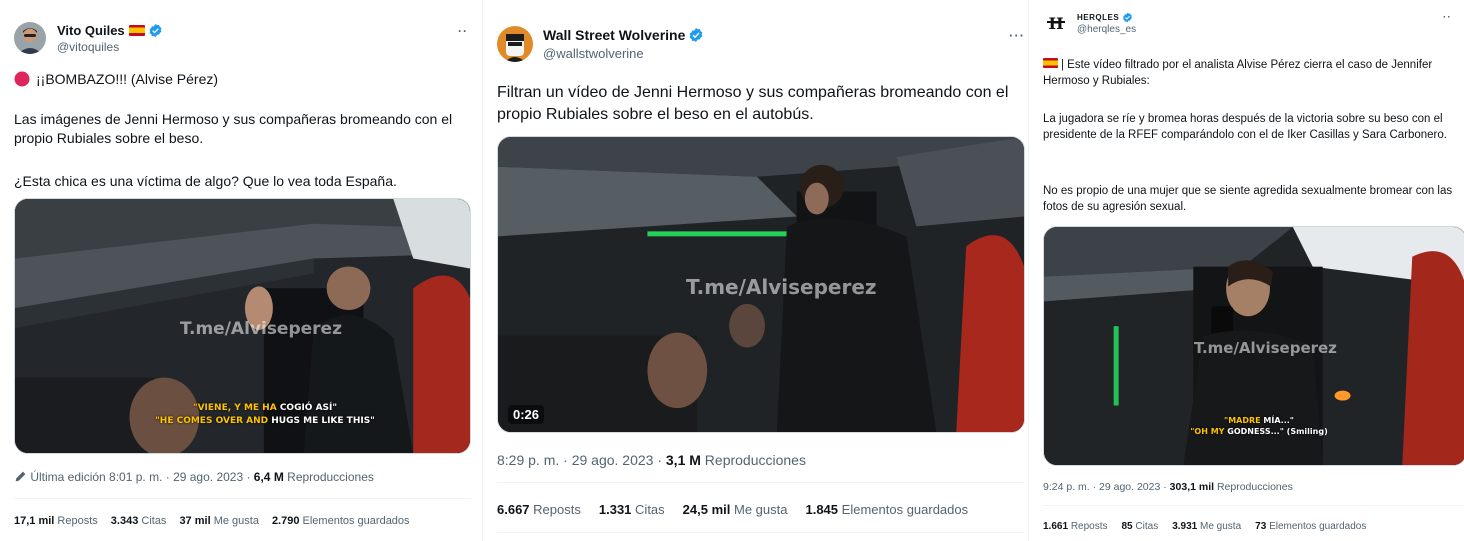  Describe the element at coordinates (539, 509) in the screenshot. I see `reposts-stat: 6.667 Reposts` at that location.